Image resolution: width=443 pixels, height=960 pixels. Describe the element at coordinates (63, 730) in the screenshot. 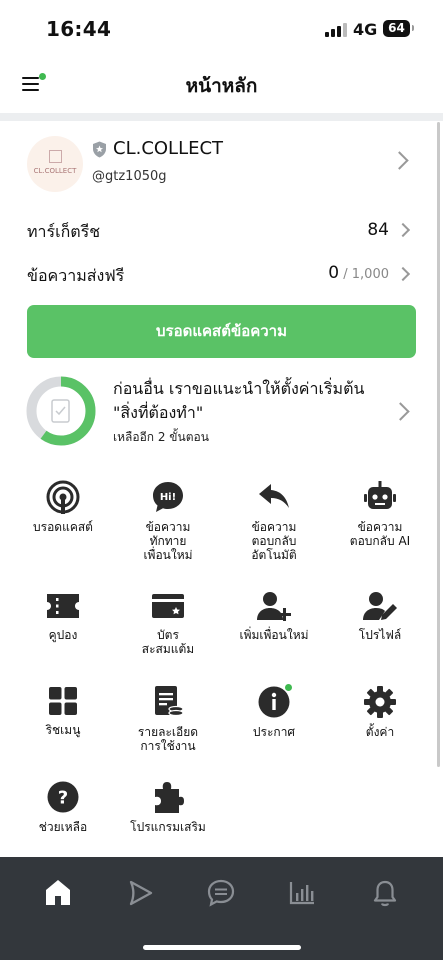

I see `feature-label: ริชเมนู` at that location.